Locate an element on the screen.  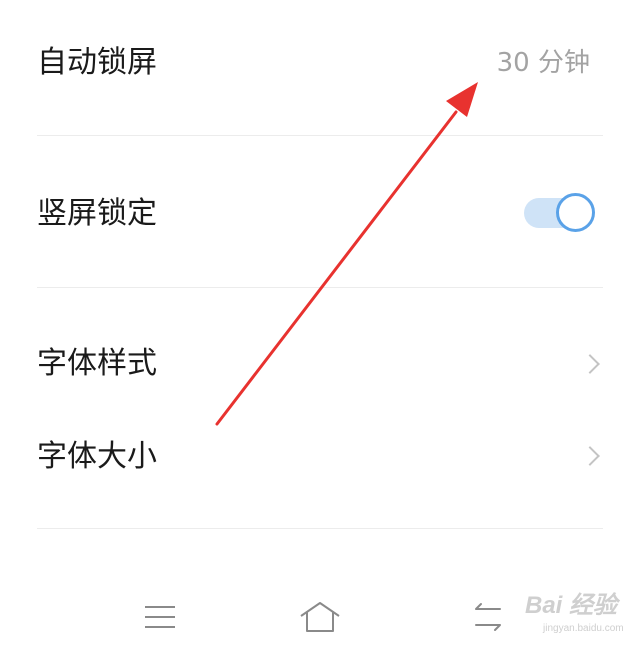
menu-icon is located at coordinates (160, 617).